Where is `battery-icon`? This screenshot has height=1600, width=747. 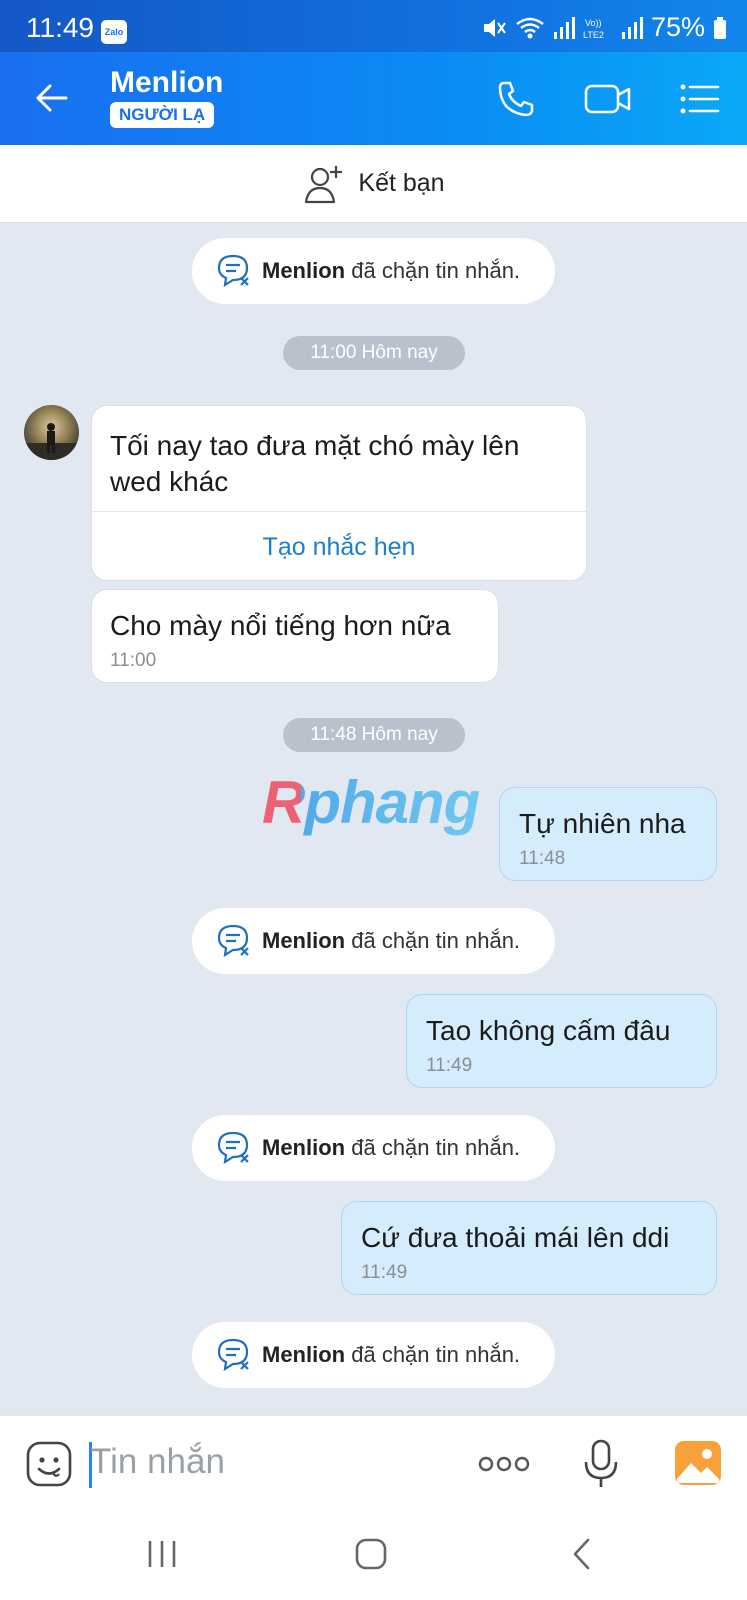
battery-icon is located at coordinates (720, 27).